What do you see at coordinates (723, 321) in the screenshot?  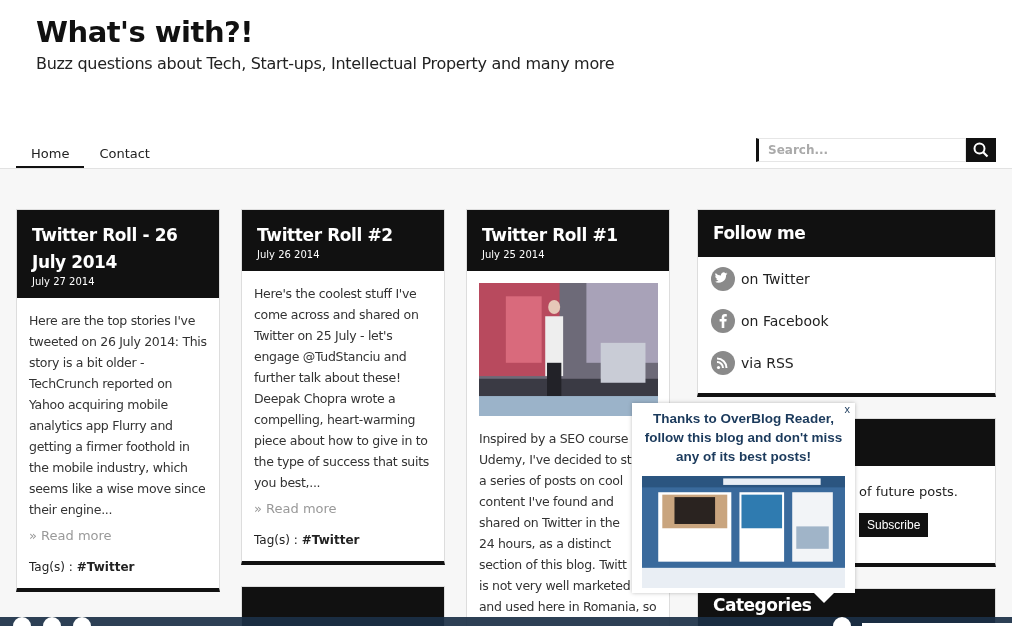 I see `letter-f-icon` at bounding box center [723, 321].